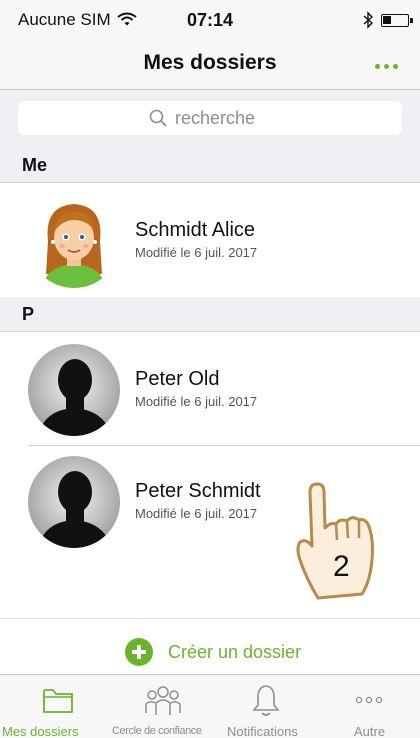 Image resolution: width=420 pixels, height=738 pixels. Describe the element at coordinates (395, 20) in the screenshot. I see `battery-icon` at that location.